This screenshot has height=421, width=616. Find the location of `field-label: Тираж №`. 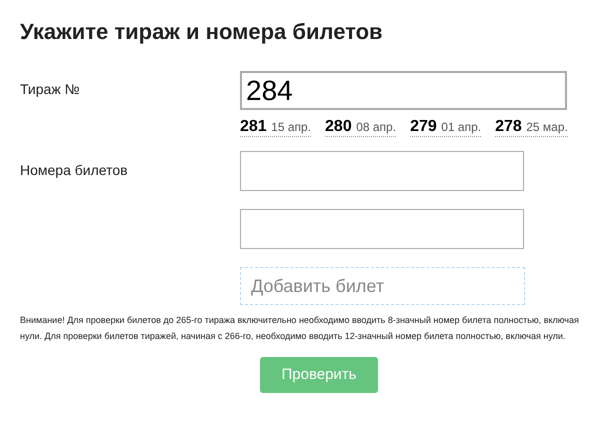

field-label: Тираж № is located at coordinates (50, 89).